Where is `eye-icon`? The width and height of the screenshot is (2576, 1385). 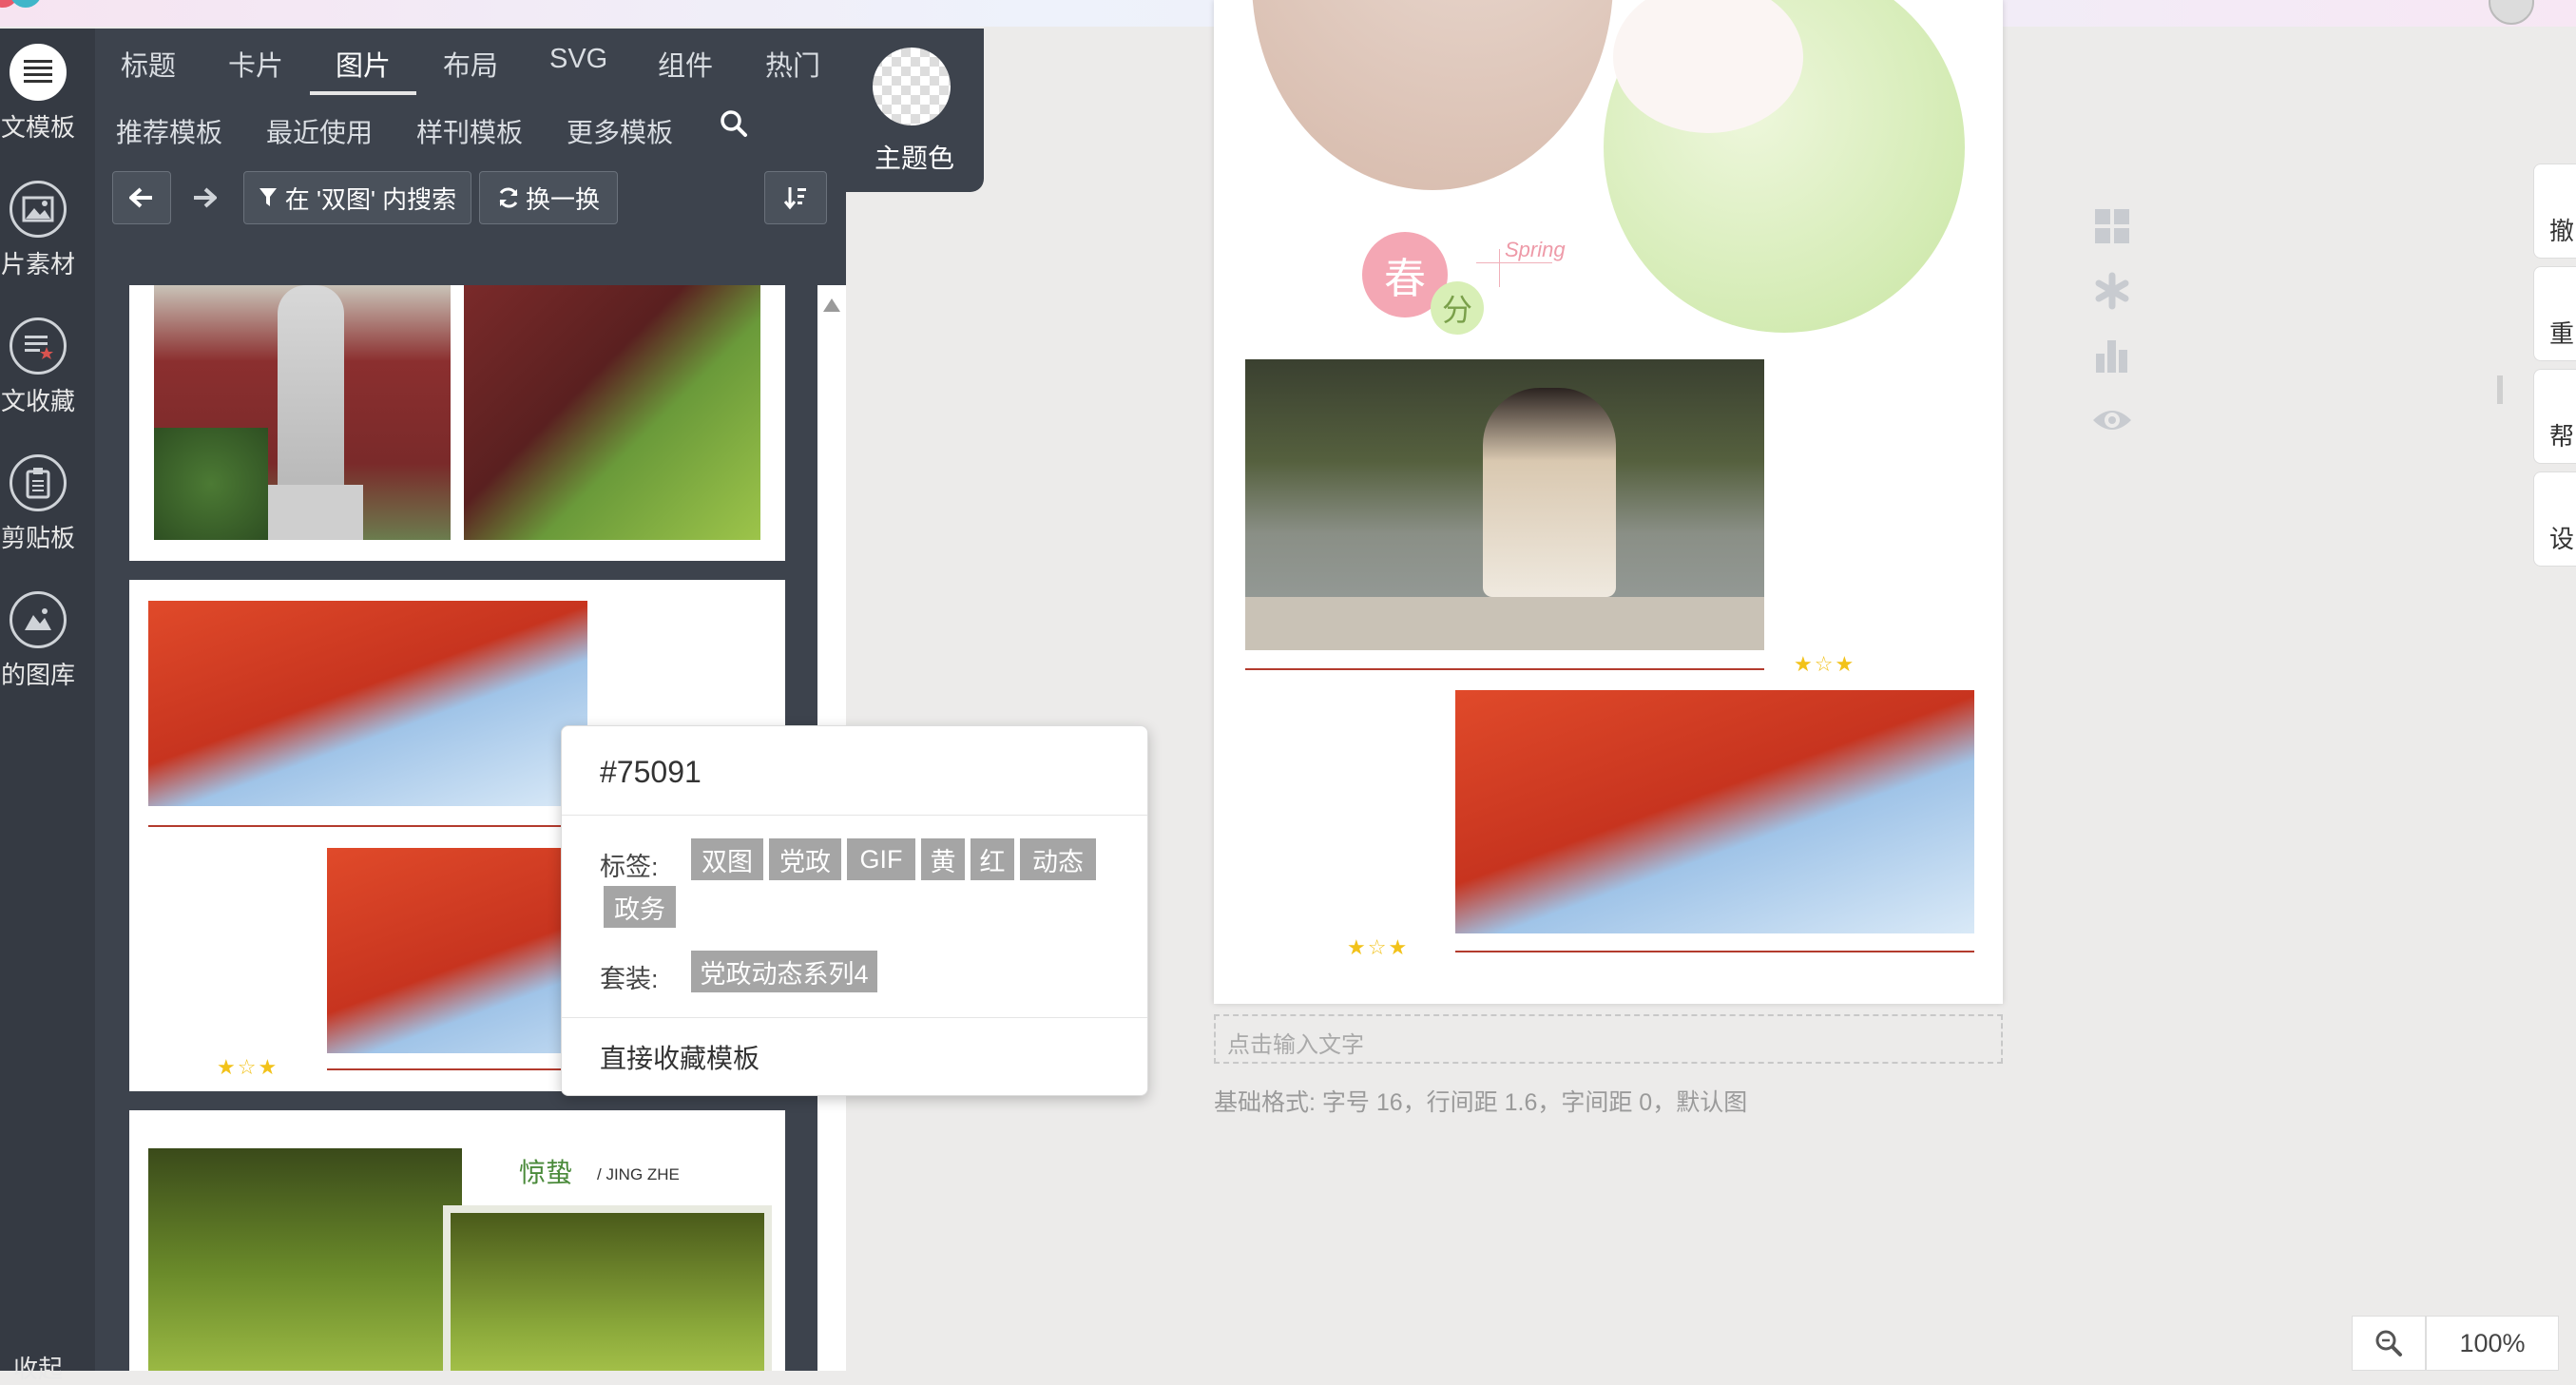 eye-icon is located at coordinates (2112, 422).